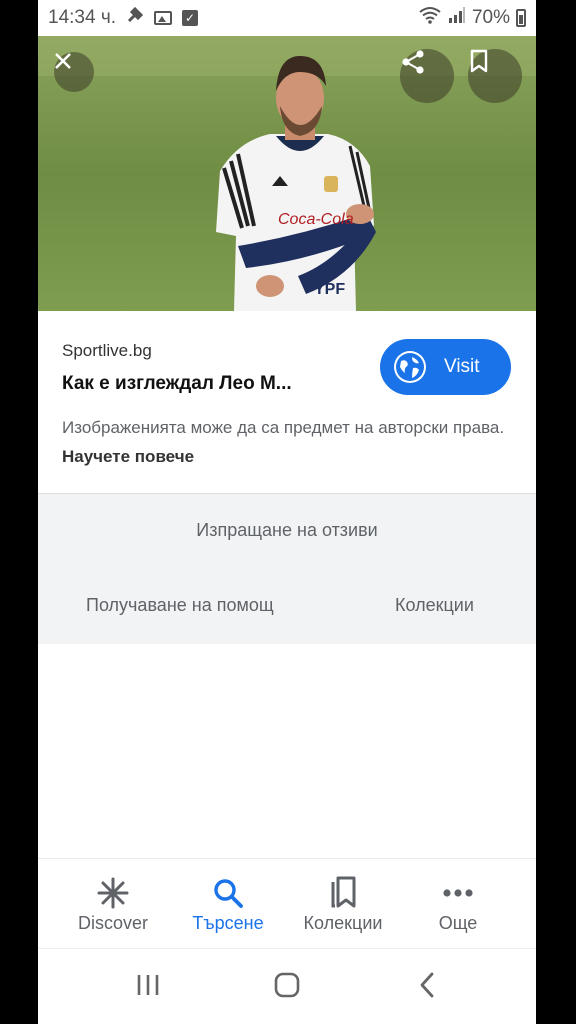 The height and width of the screenshot is (1024, 576). Describe the element at coordinates (343, 893) in the screenshot. I see `collections-icon` at that location.